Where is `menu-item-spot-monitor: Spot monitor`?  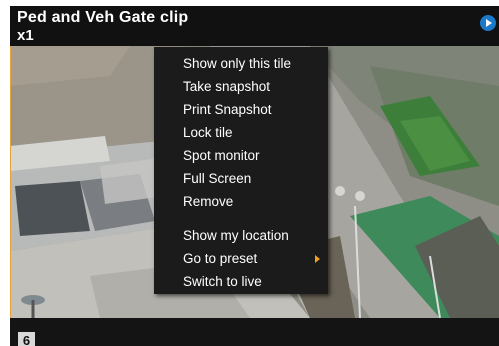
menu-item-spot-monitor: Spot monitor is located at coordinates (241, 155).